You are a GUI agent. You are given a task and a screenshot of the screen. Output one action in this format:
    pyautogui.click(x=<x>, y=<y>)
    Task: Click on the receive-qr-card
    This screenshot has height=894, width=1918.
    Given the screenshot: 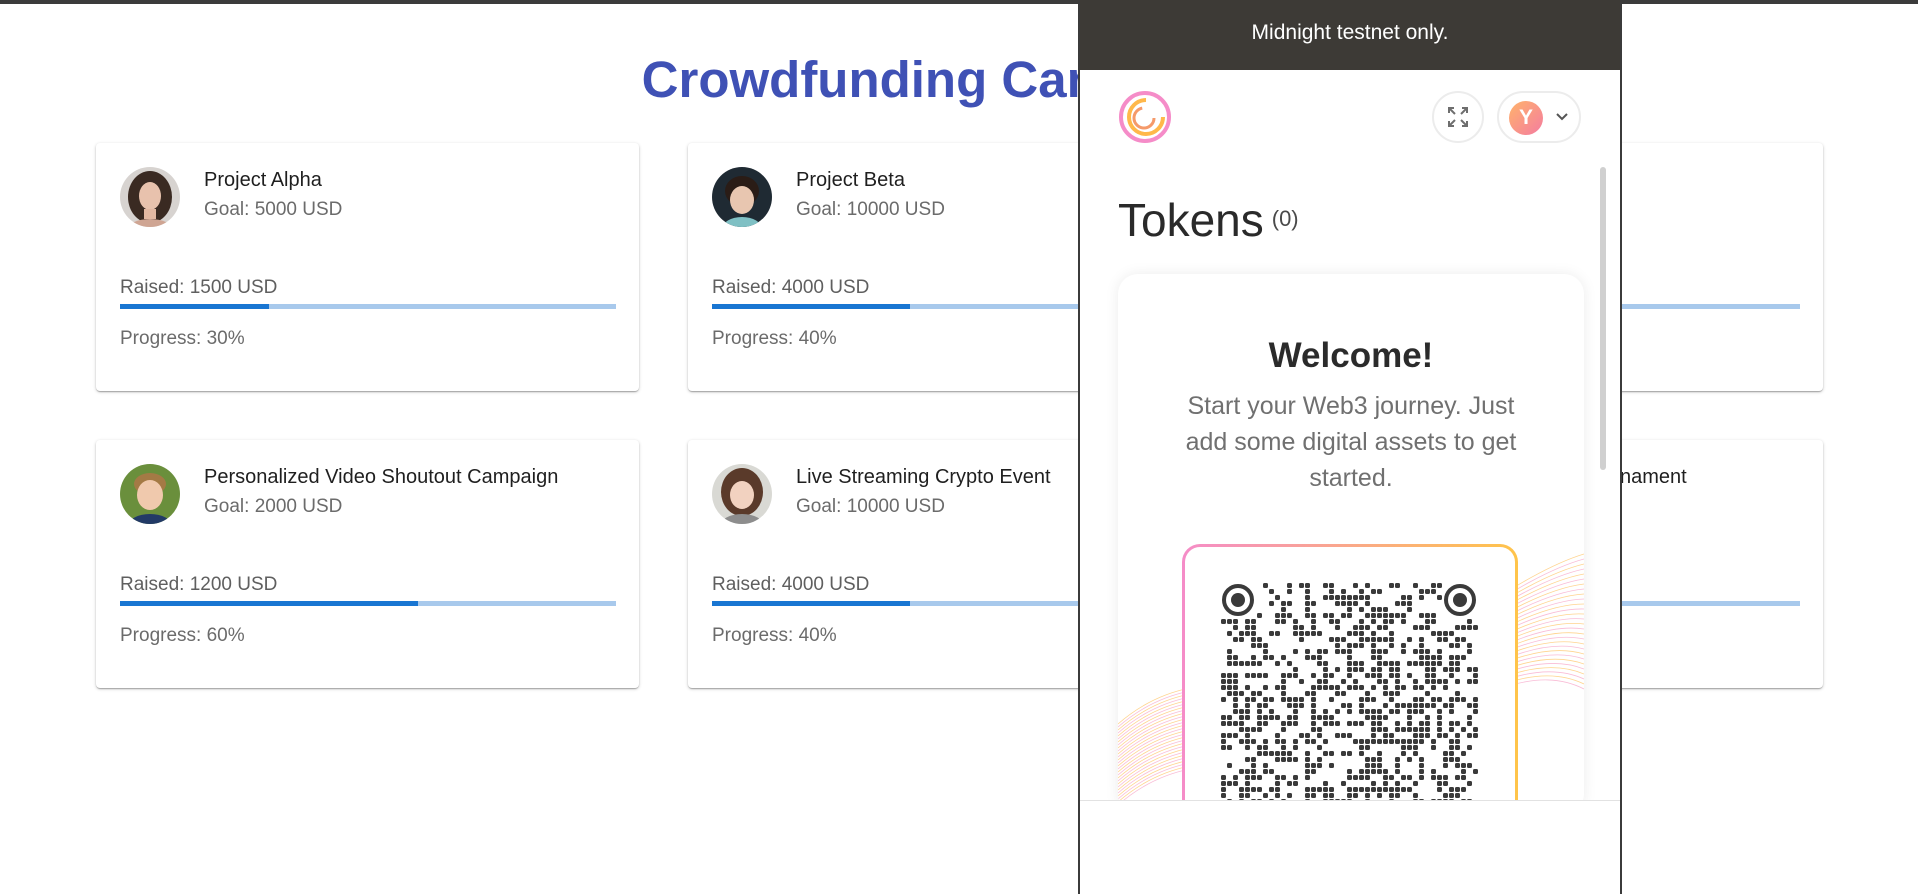 What is the action you would take?
    pyautogui.click(x=1350, y=679)
    